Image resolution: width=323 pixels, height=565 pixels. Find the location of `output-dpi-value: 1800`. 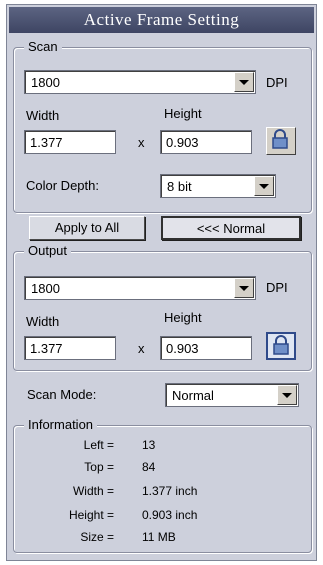

output-dpi-value: 1800 is located at coordinates (45, 288).